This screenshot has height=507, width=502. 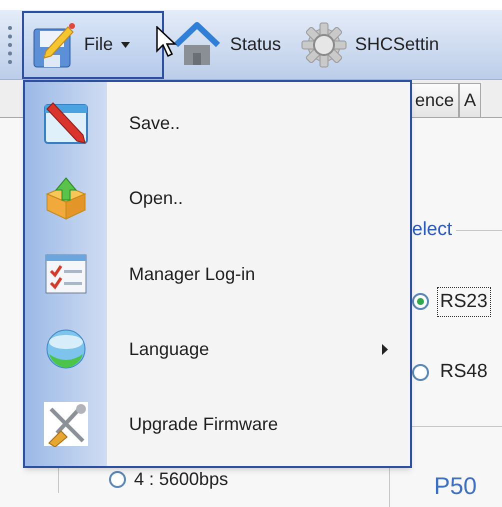 What do you see at coordinates (432, 230) in the screenshot?
I see `group-title: elect` at bounding box center [432, 230].